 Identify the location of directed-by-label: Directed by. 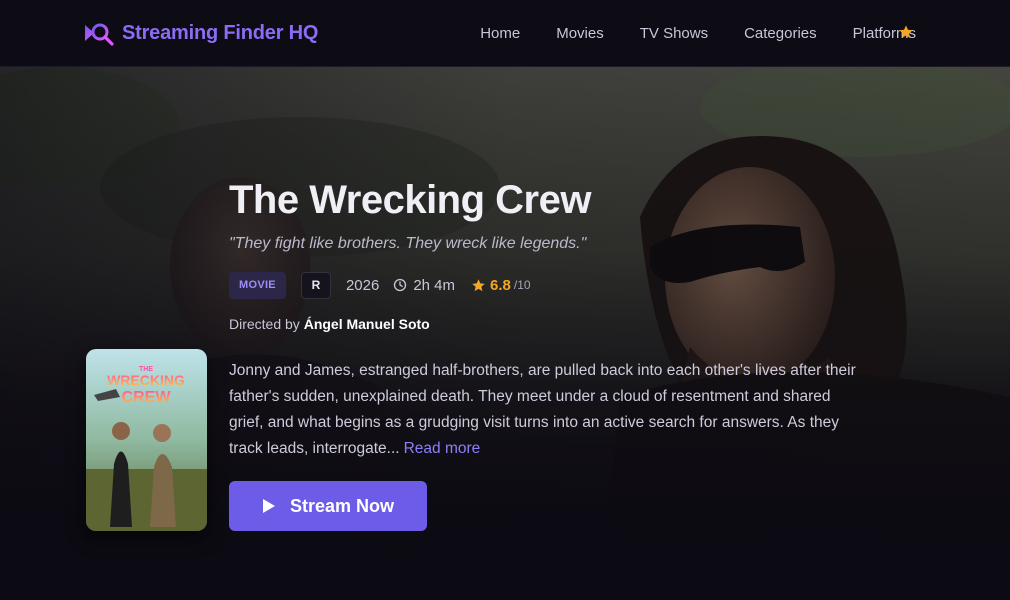
(264, 324).